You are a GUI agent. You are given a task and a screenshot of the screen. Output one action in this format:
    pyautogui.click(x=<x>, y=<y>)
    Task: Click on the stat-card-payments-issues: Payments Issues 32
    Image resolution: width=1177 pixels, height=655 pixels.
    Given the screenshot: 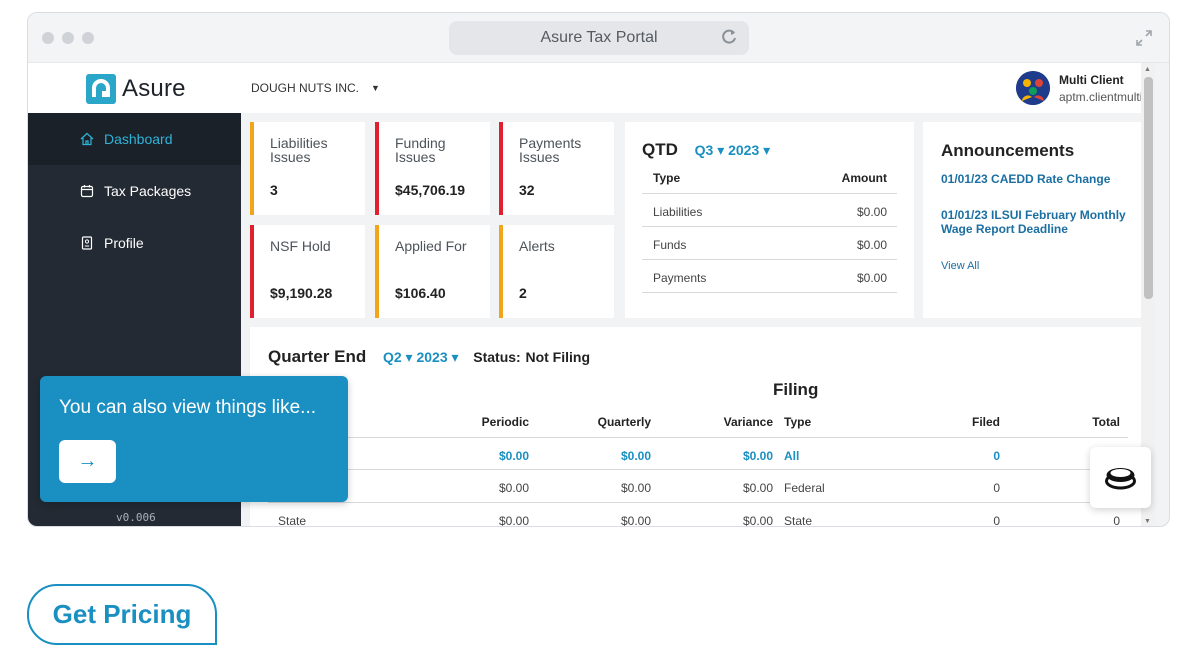 What is the action you would take?
    pyautogui.click(x=556, y=168)
    